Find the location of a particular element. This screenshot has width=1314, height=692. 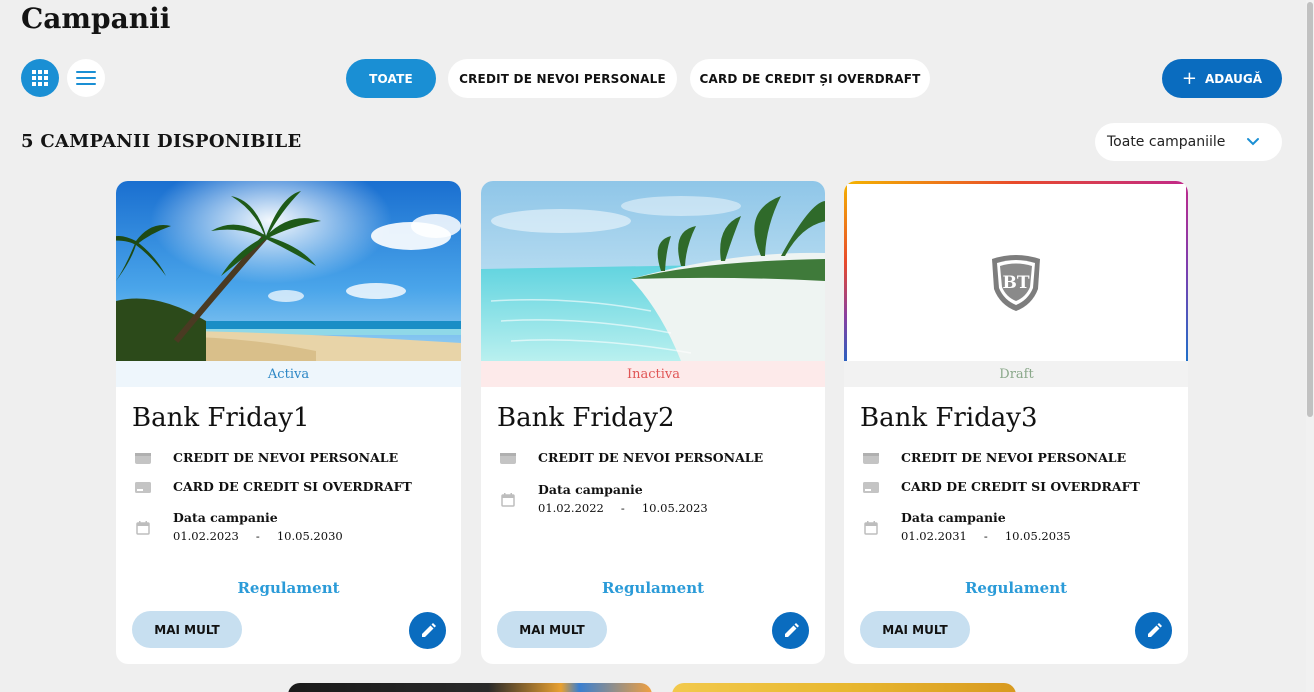

date-range: 01.02.2023 - 10.05.2030 is located at coordinates (258, 536).